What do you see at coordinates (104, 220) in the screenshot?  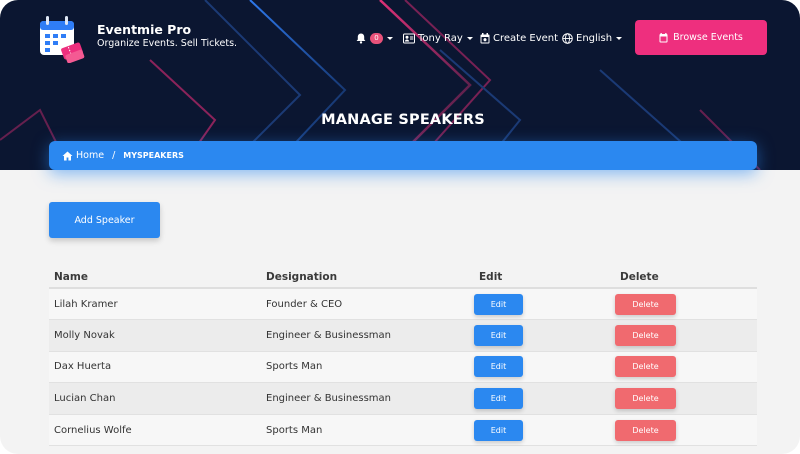 I see `add-speaker-button: Add Speaker` at bounding box center [104, 220].